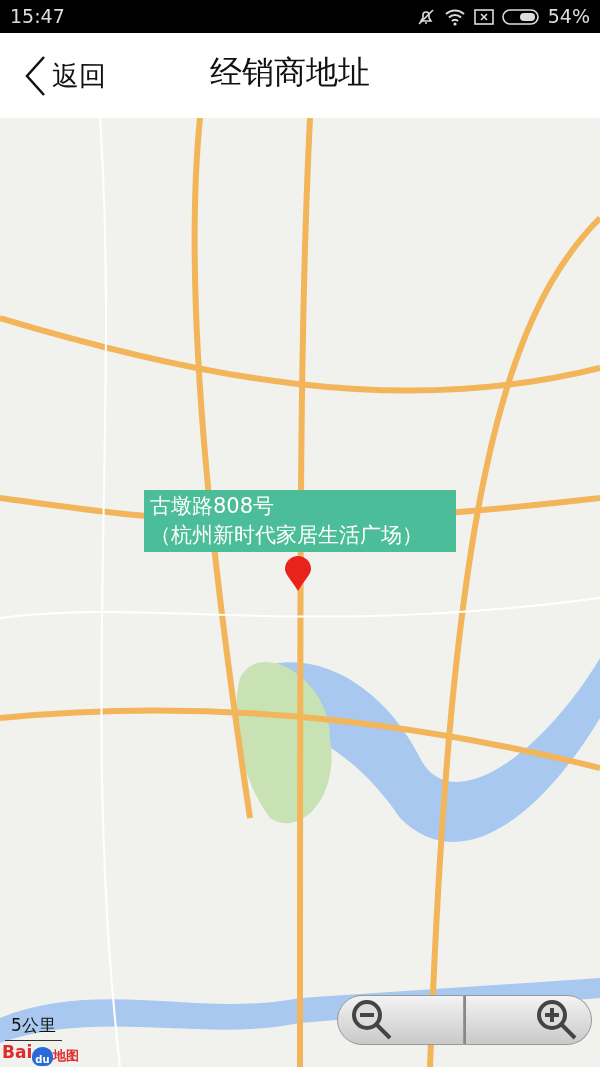 The width and height of the screenshot is (600, 1067). What do you see at coordinates (290, 72) in the screenshot?
I see `page-title: 经销商地址` at bounding box center [290, 72].